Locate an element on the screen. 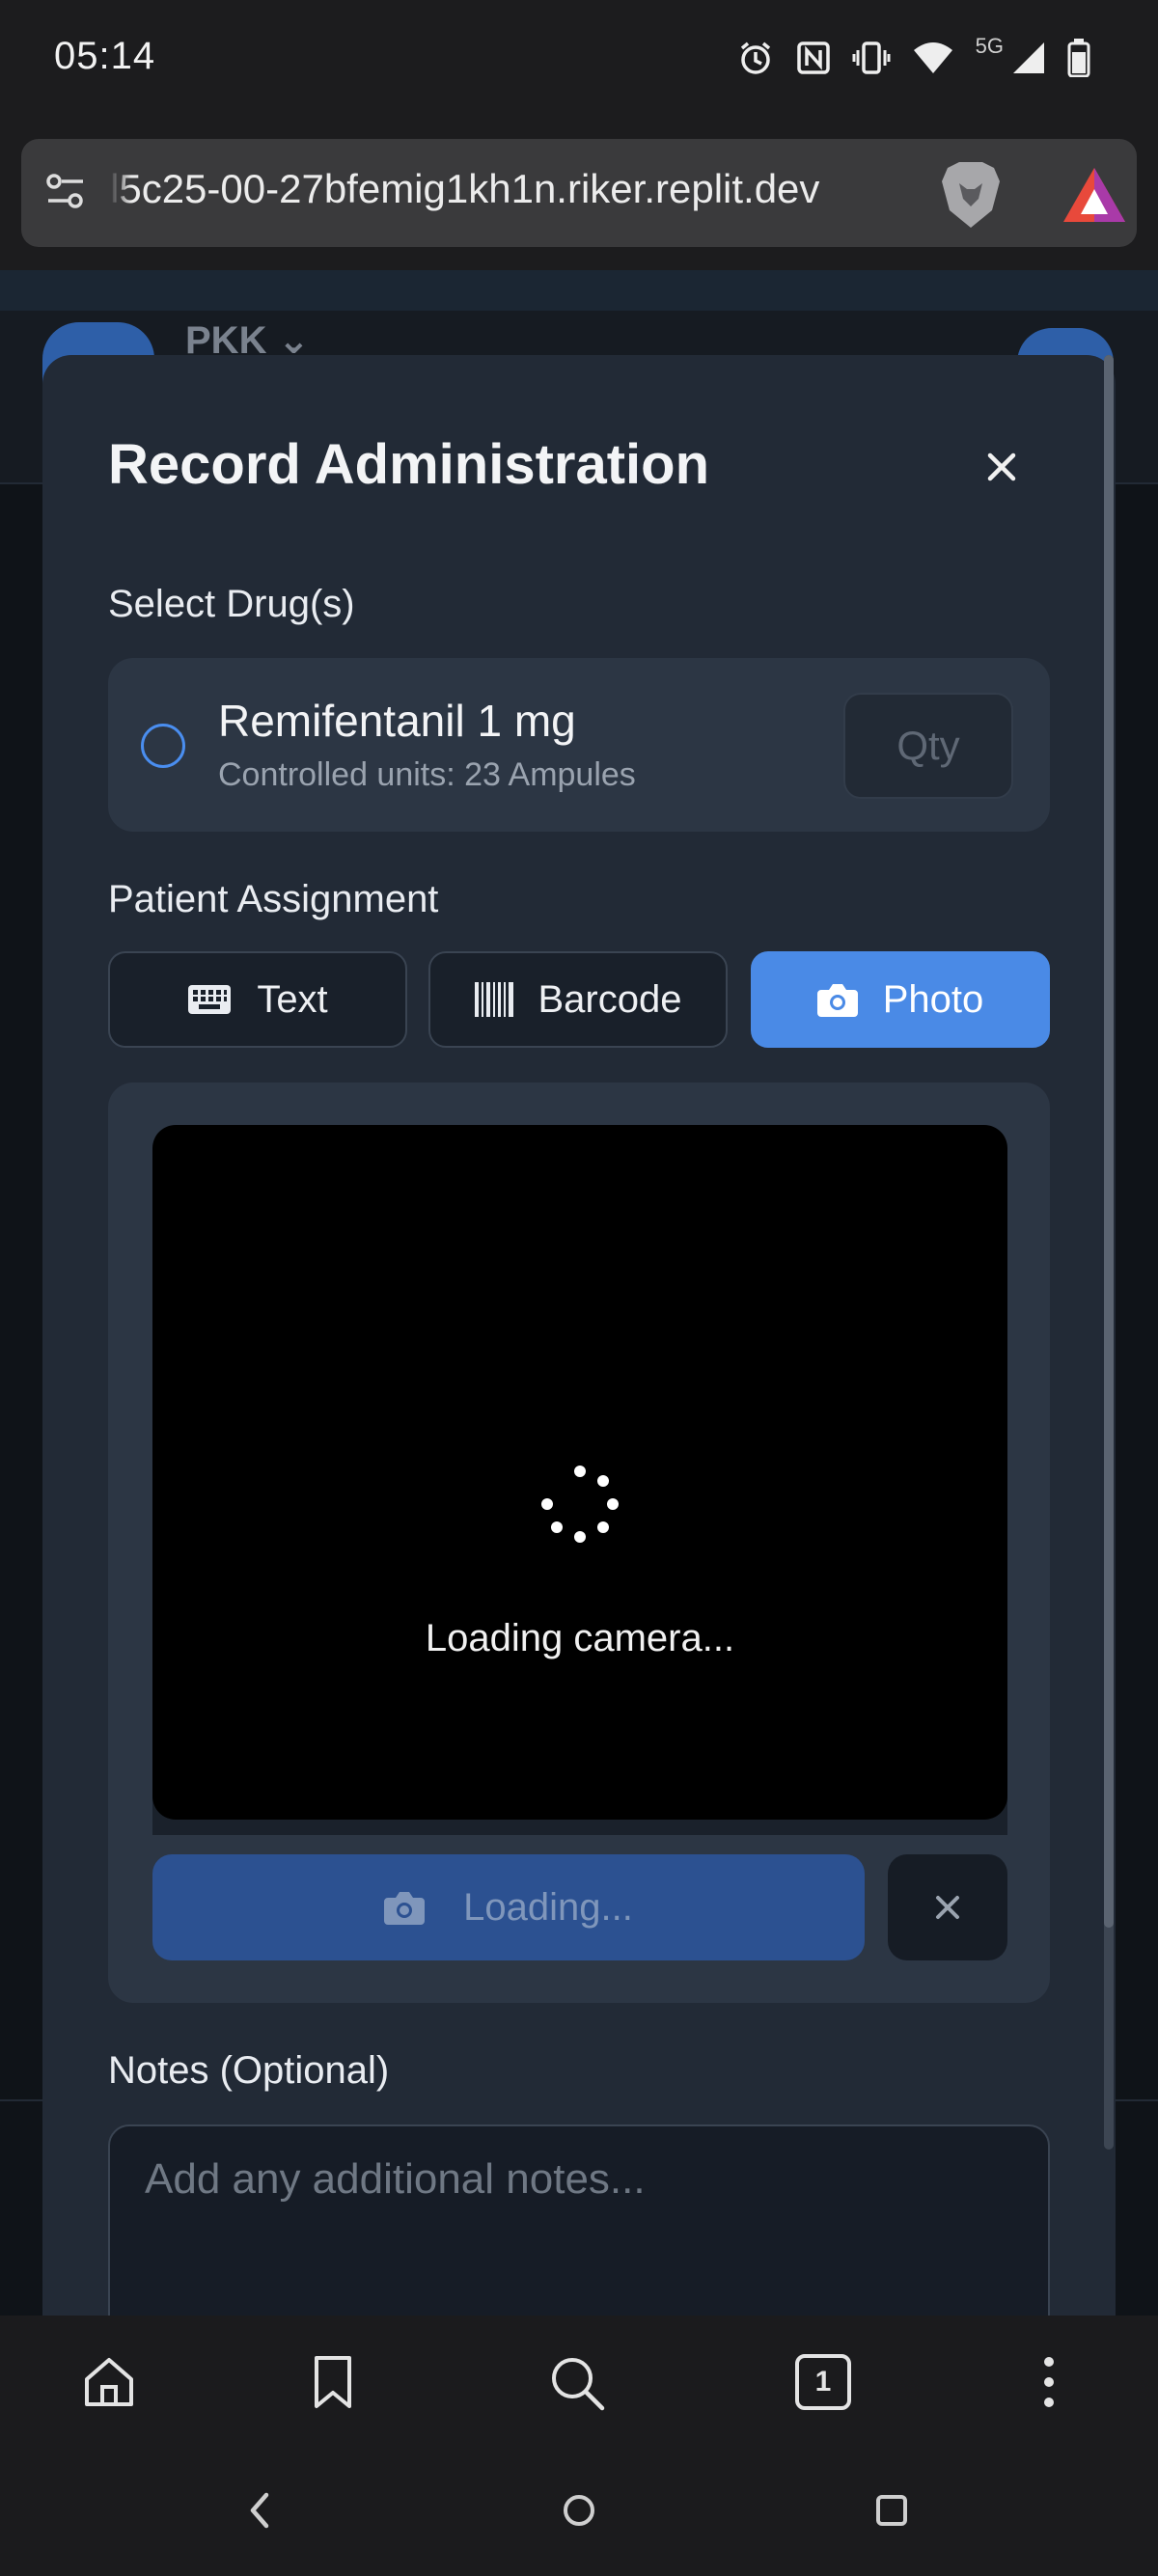  tabs-button: 1 is located at coordinates (823, 2382).